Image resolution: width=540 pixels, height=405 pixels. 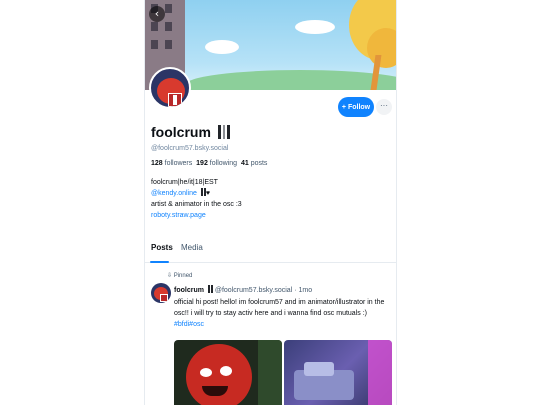 I want to click on more-options-button: ···, so click(x=384, y=107).